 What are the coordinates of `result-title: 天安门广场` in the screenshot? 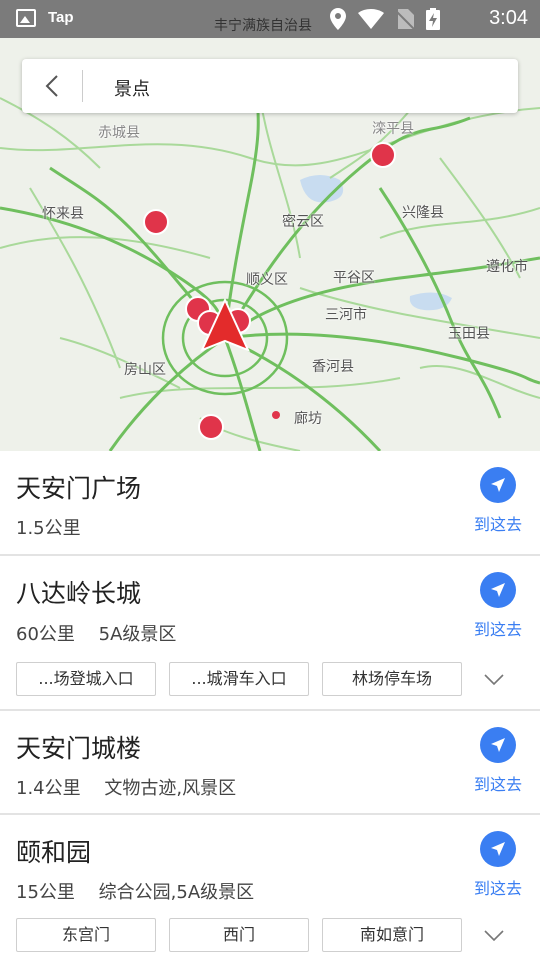 It's located at (79, 488).